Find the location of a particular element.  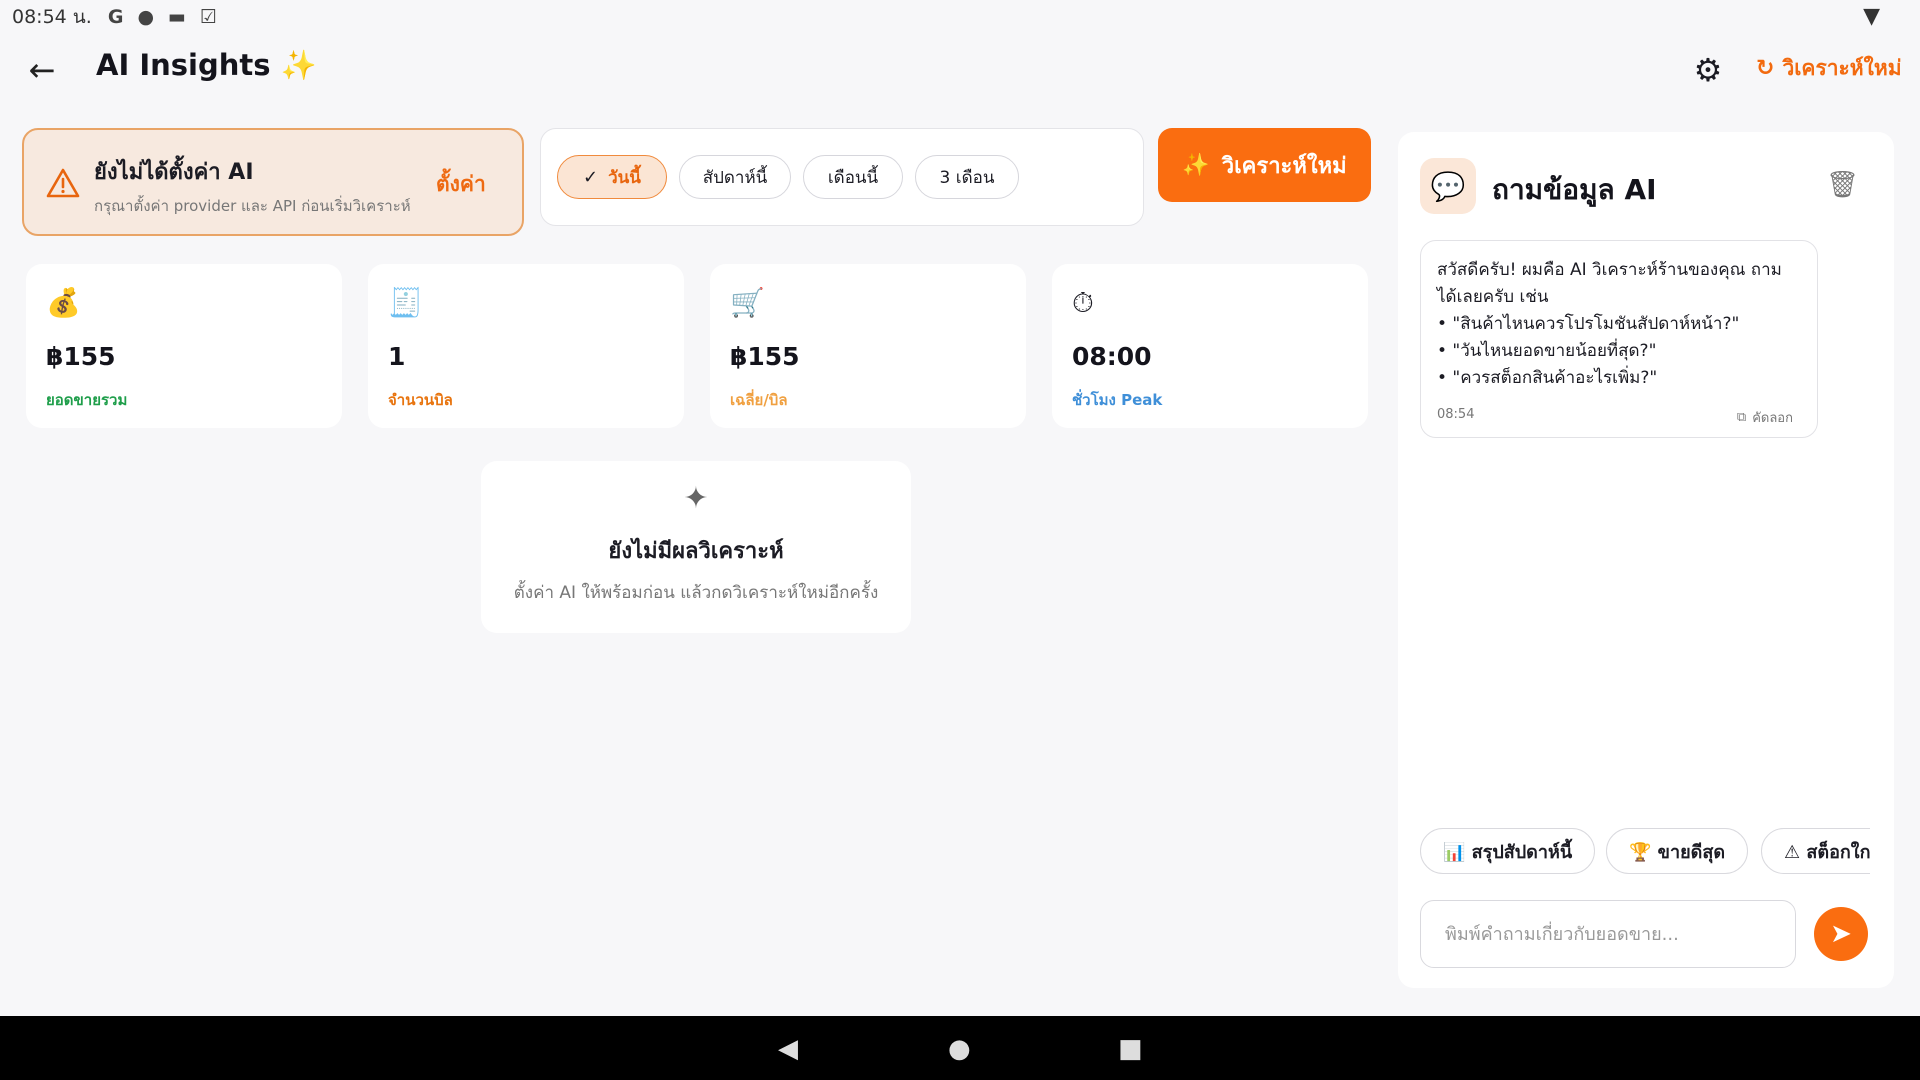

trash-icon: 🗑 is located at coordinates (1843, 185).